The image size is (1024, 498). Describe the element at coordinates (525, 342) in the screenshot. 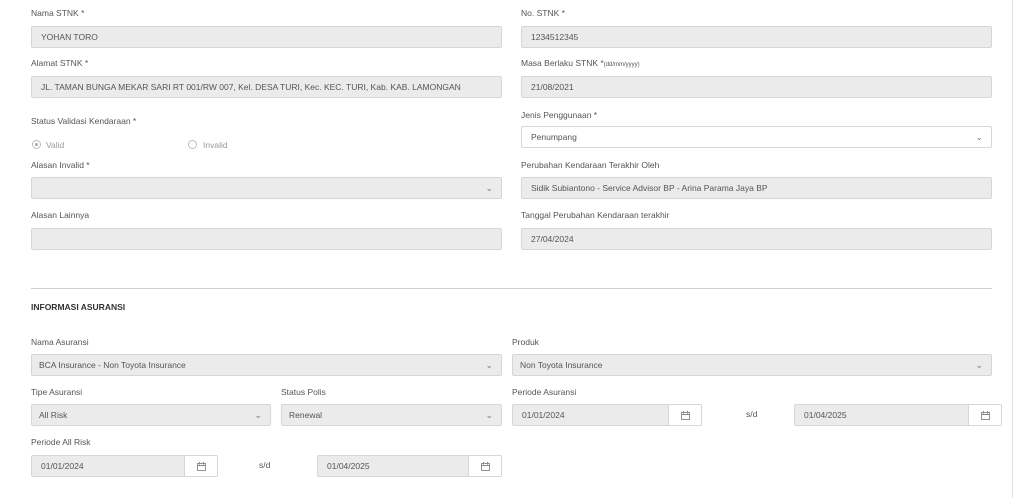

I see `produk-label: Produk` at that location.